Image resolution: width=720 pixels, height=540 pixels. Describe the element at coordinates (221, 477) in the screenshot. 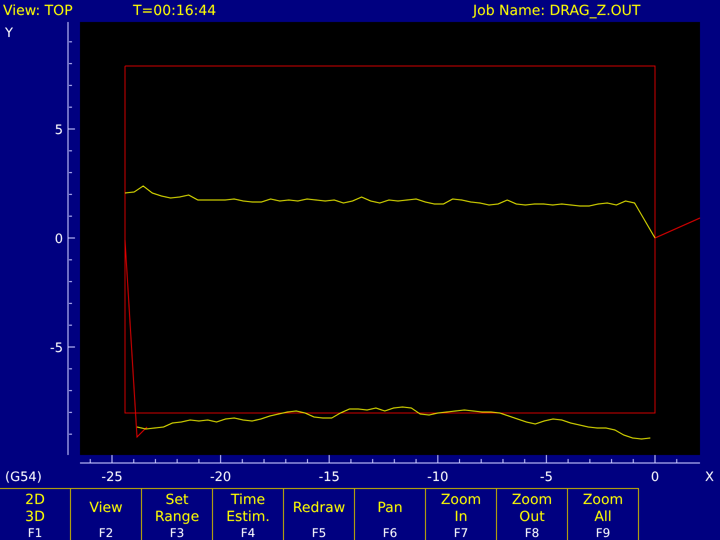

I see `x-tick-label: -20` at that location.